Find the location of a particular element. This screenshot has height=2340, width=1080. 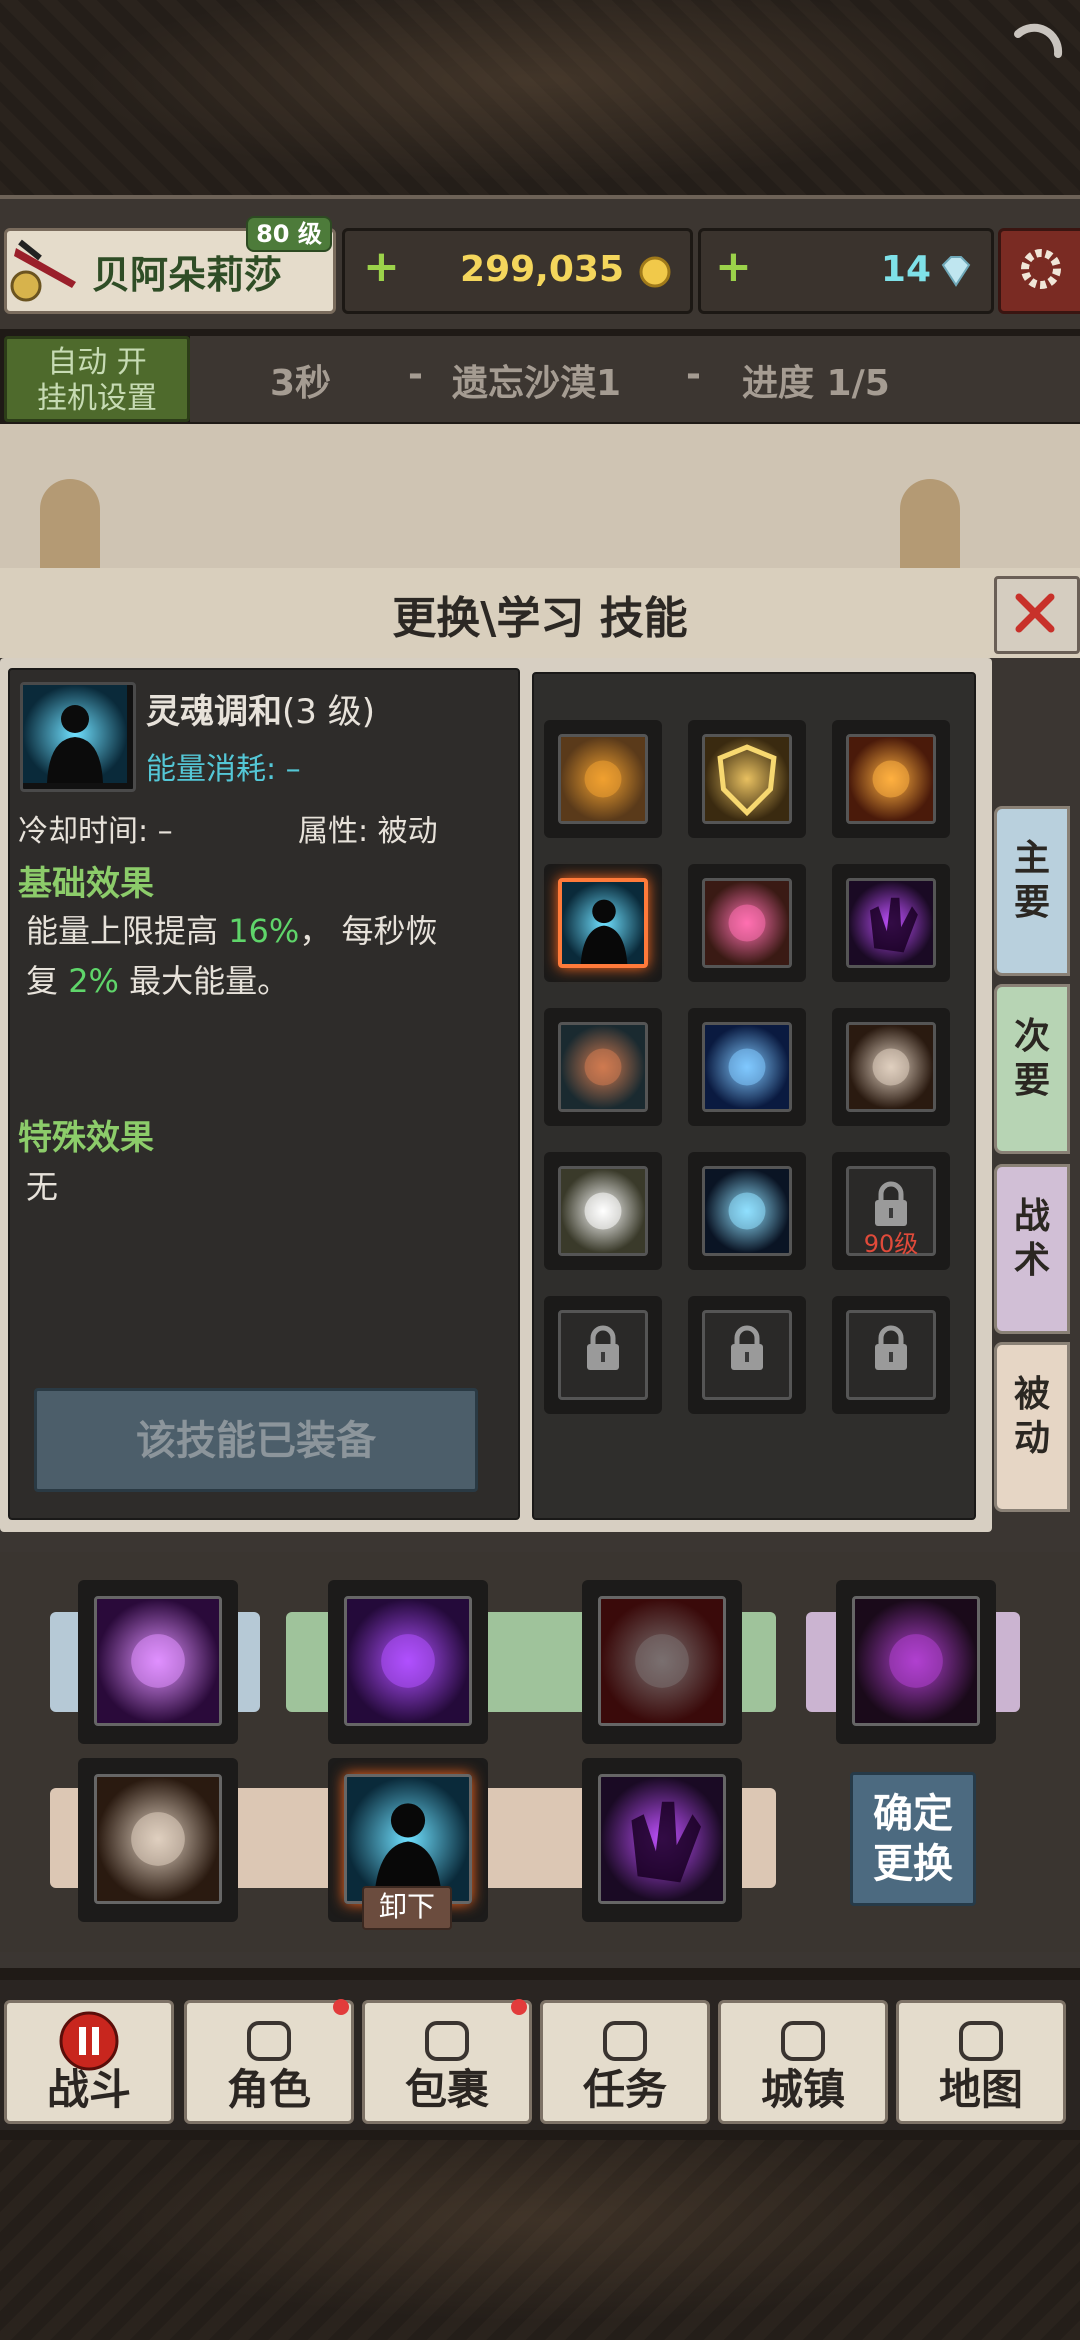

skill-name: 灵魂调和 is located at coordinates (214, 712).